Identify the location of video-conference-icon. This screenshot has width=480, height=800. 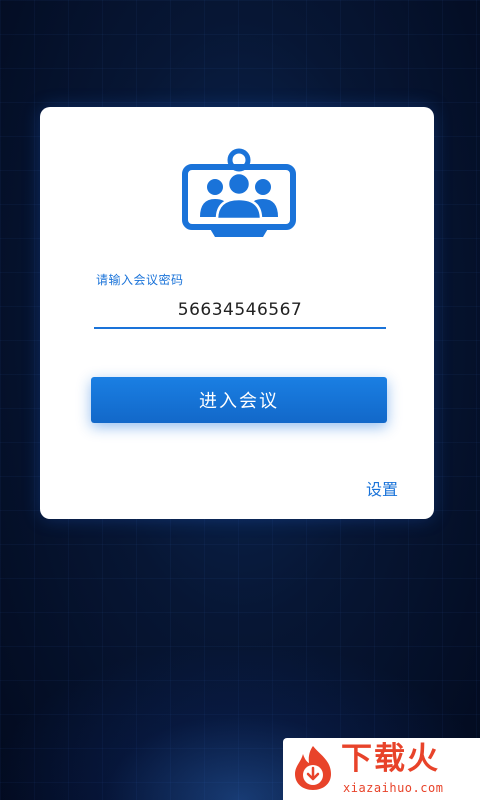
(239, 192).